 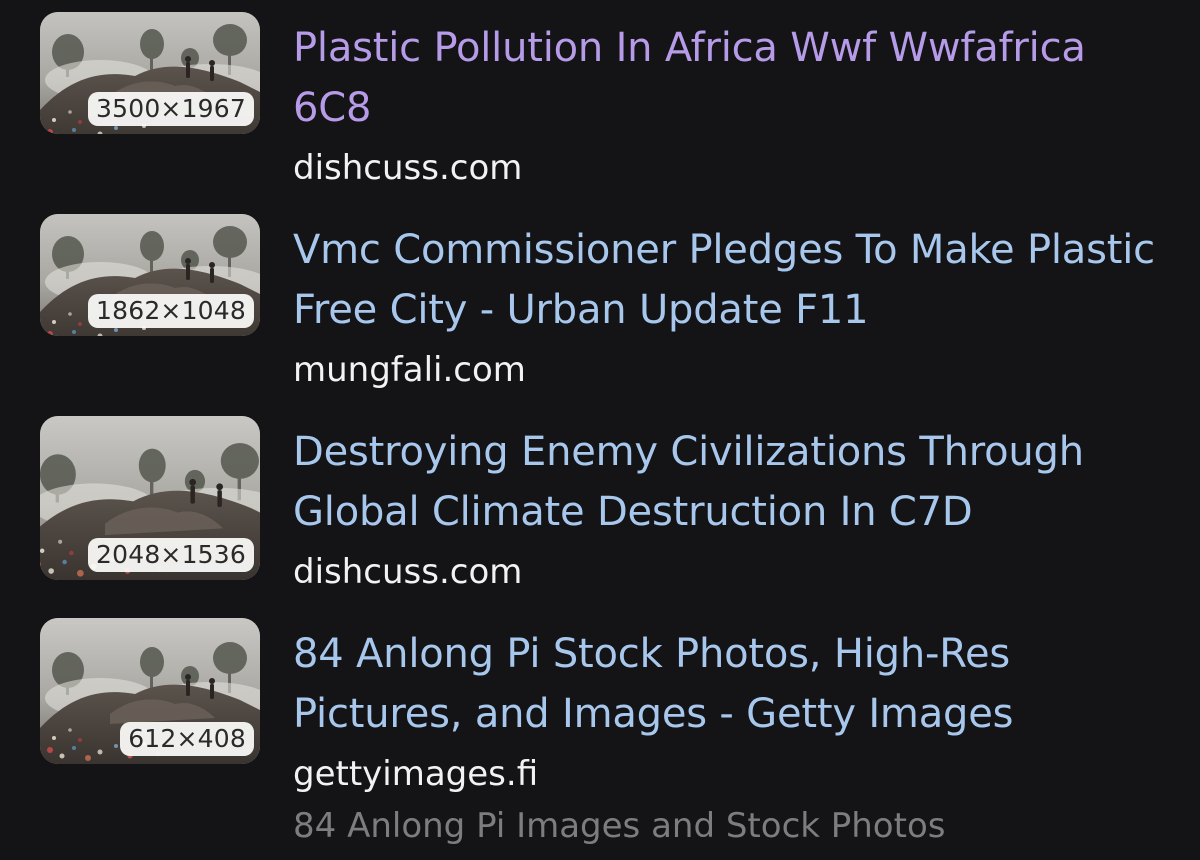 I want to click on result-thumbnail: 1862×1048, so click(x=150, y=275).